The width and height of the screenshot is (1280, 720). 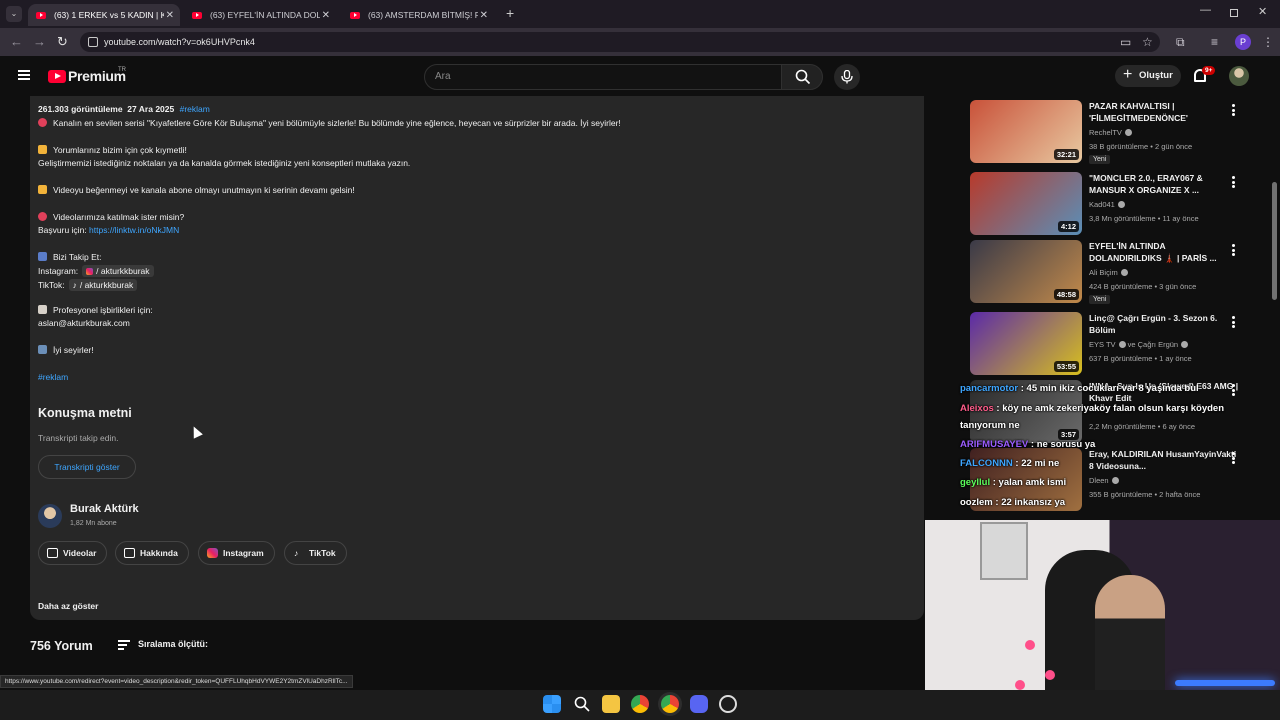 What do you see at coordinates (104, 509) in the screenshot?
I see `channel-name: Burak Aktürk` at bounding box center [104, 509].